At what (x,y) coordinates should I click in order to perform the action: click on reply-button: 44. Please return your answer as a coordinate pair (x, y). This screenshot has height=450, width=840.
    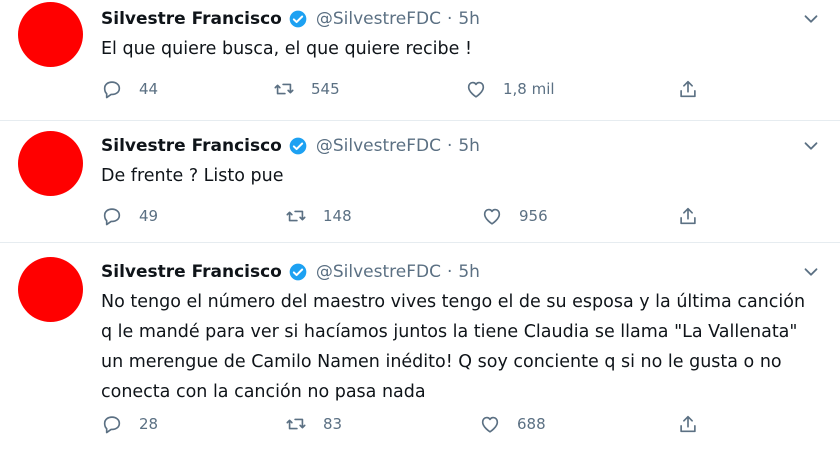
    Looking at the image, I should click on (129, 89).